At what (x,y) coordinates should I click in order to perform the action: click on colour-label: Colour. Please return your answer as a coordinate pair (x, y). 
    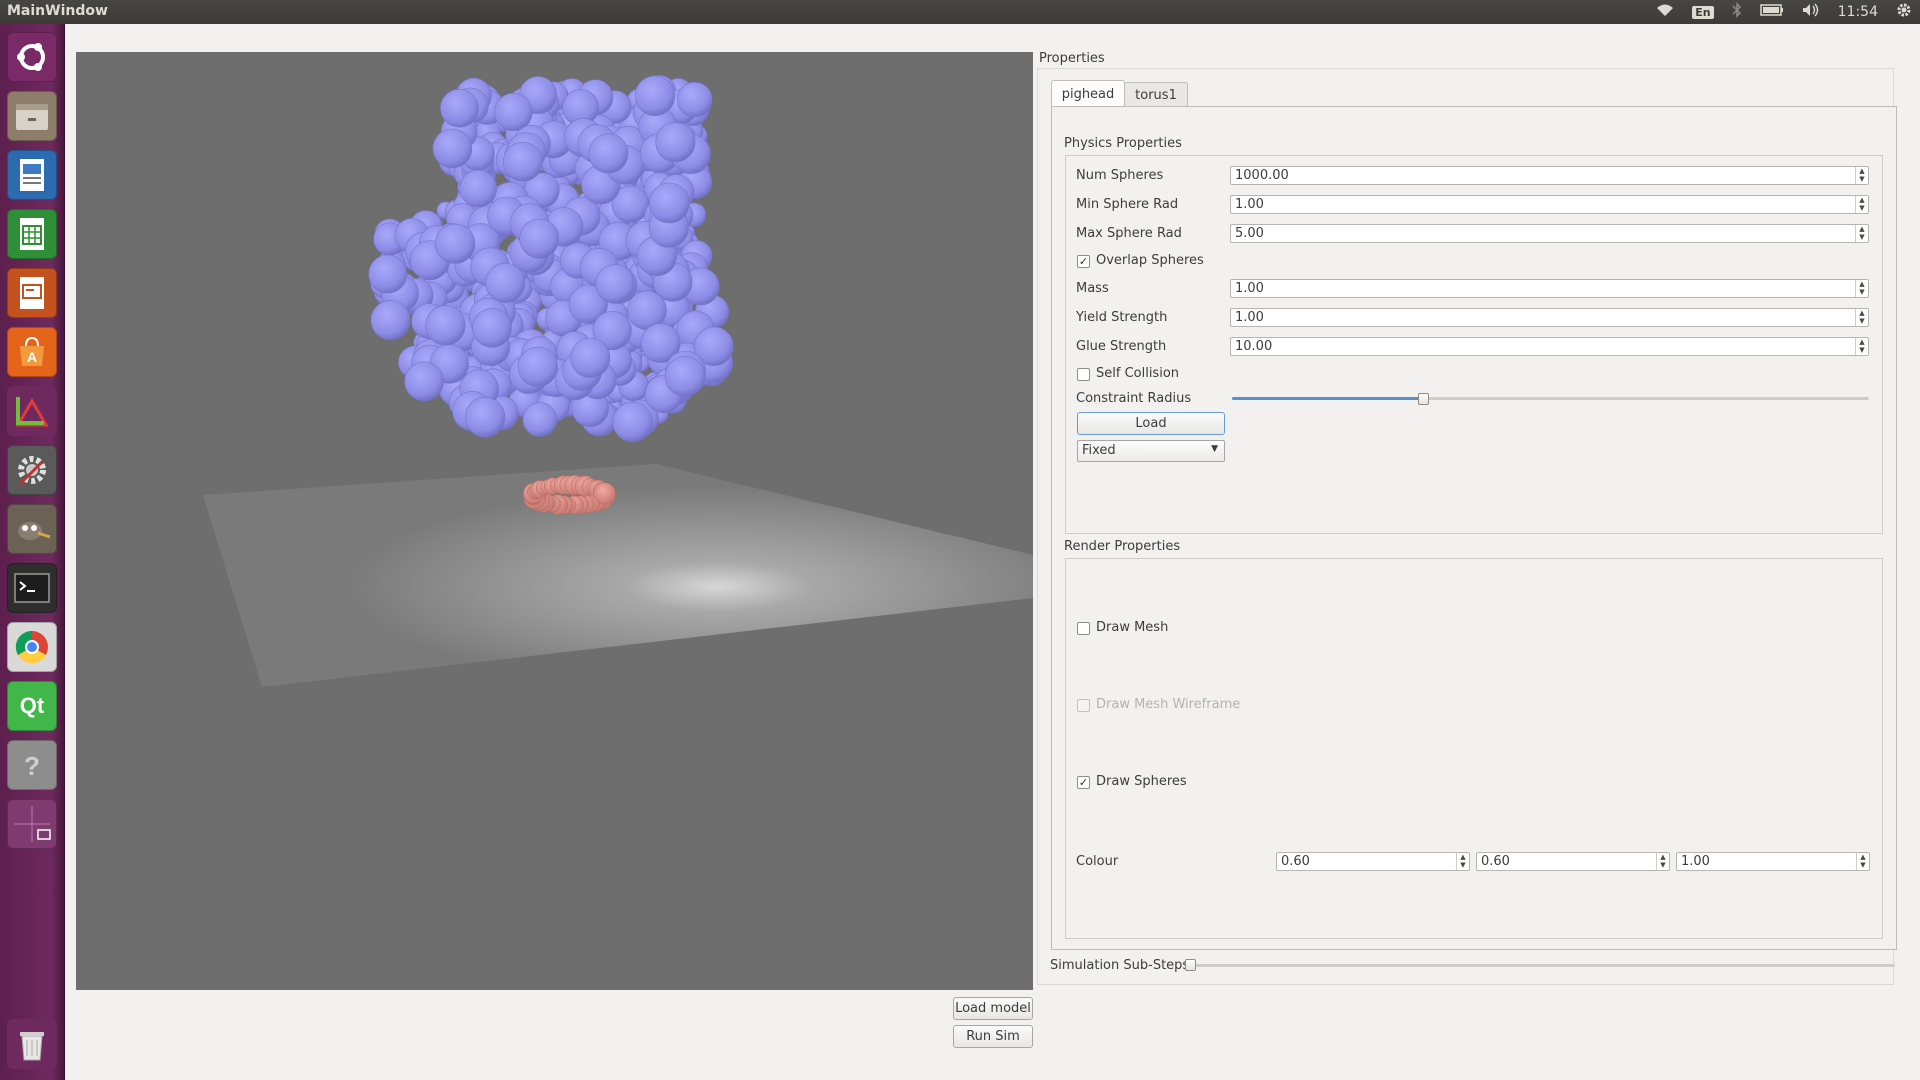
    Looking at the image, I should click on (1097, 861).